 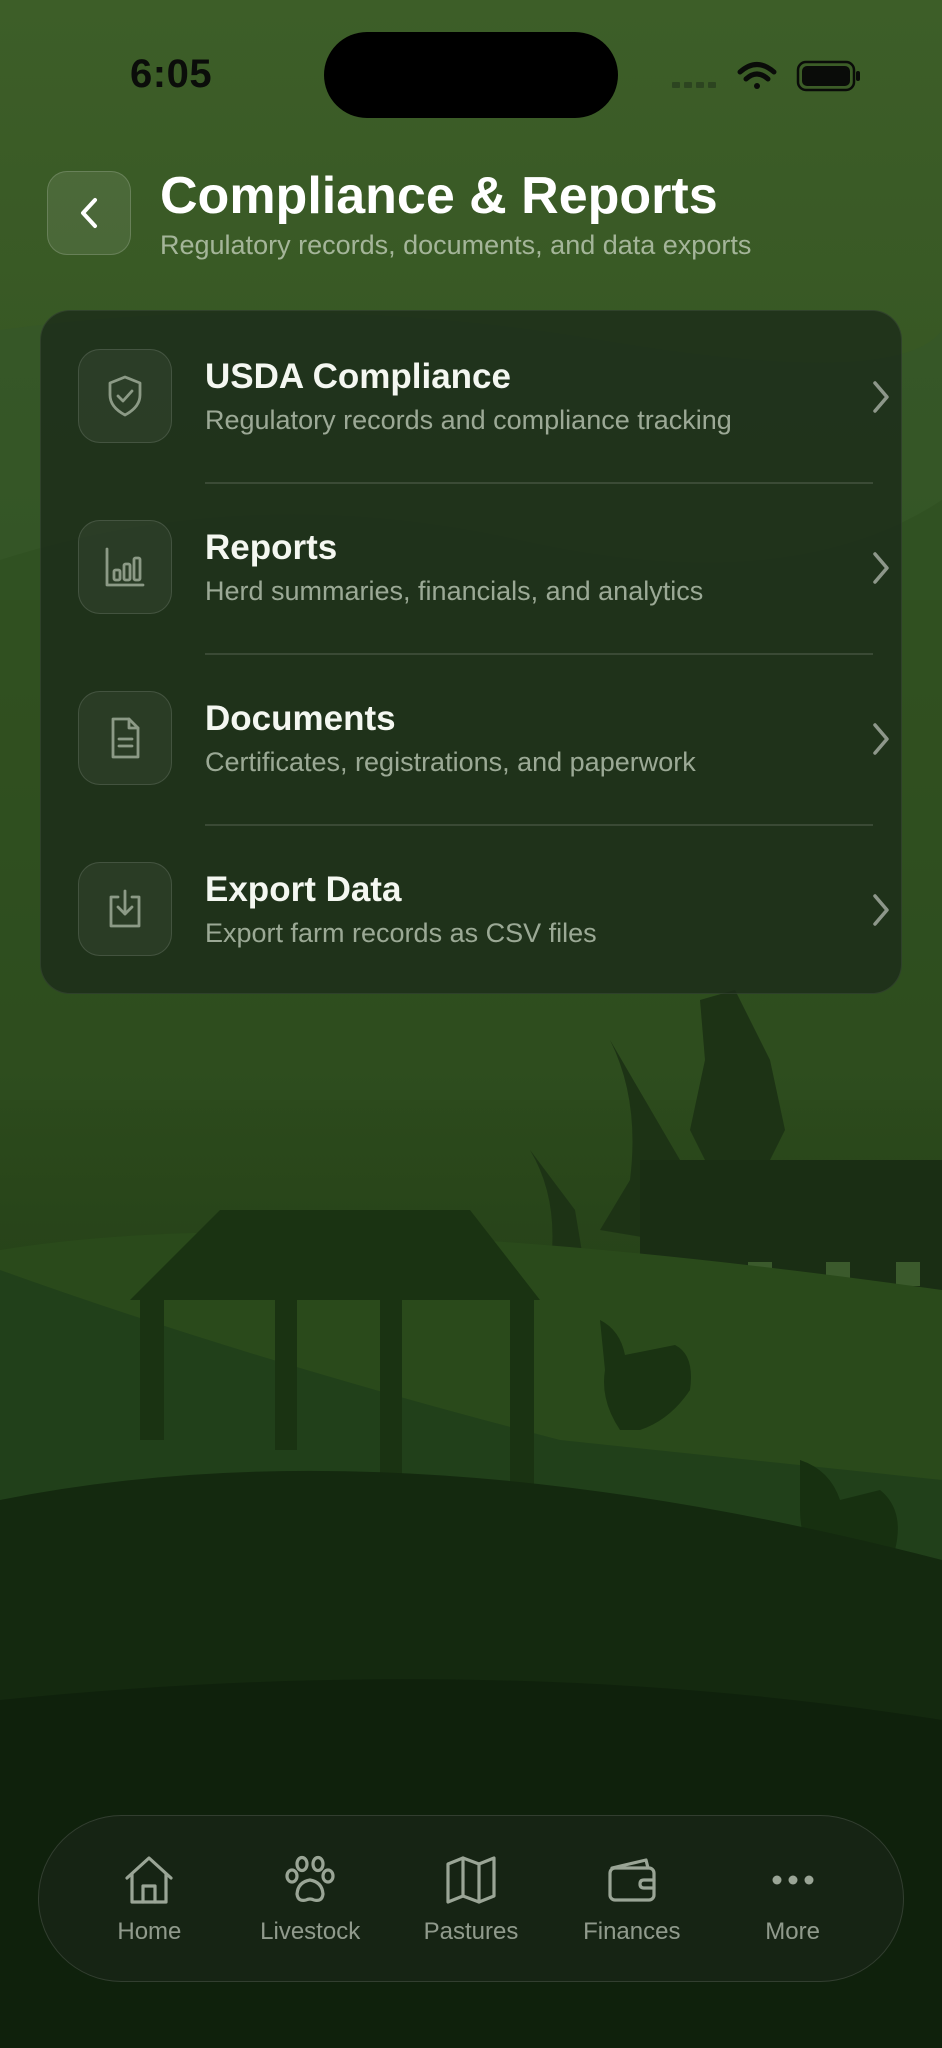 What do you see at coordinates (792, 1931) in the screenshot?
I see `tab-label: More` at bounding box center [792, 1931].